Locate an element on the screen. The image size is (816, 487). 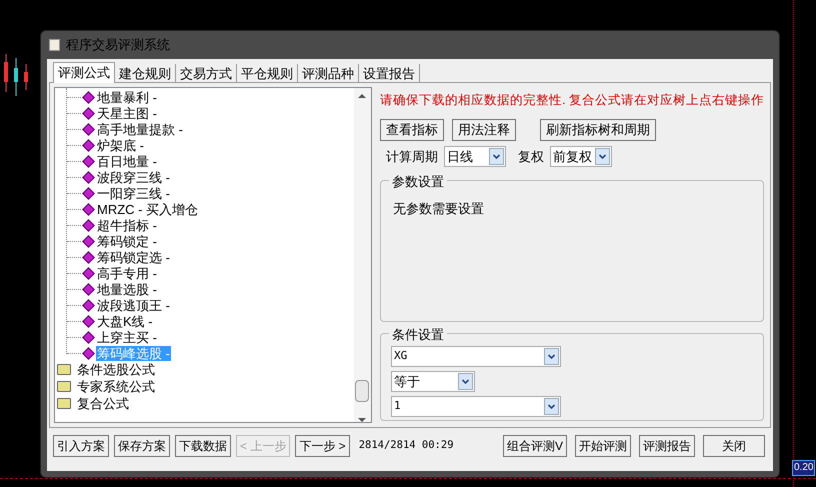
scroll-up-icon is located at coordinates (362, 96).